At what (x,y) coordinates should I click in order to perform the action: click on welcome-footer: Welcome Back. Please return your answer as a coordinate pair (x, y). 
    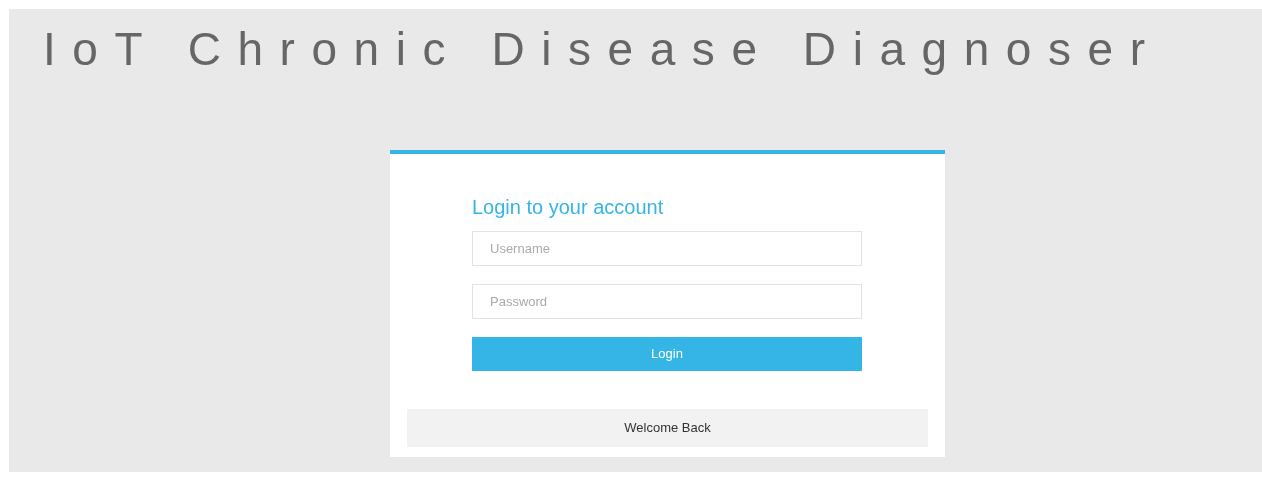
    Looking at the image, I should click on (667, 428).